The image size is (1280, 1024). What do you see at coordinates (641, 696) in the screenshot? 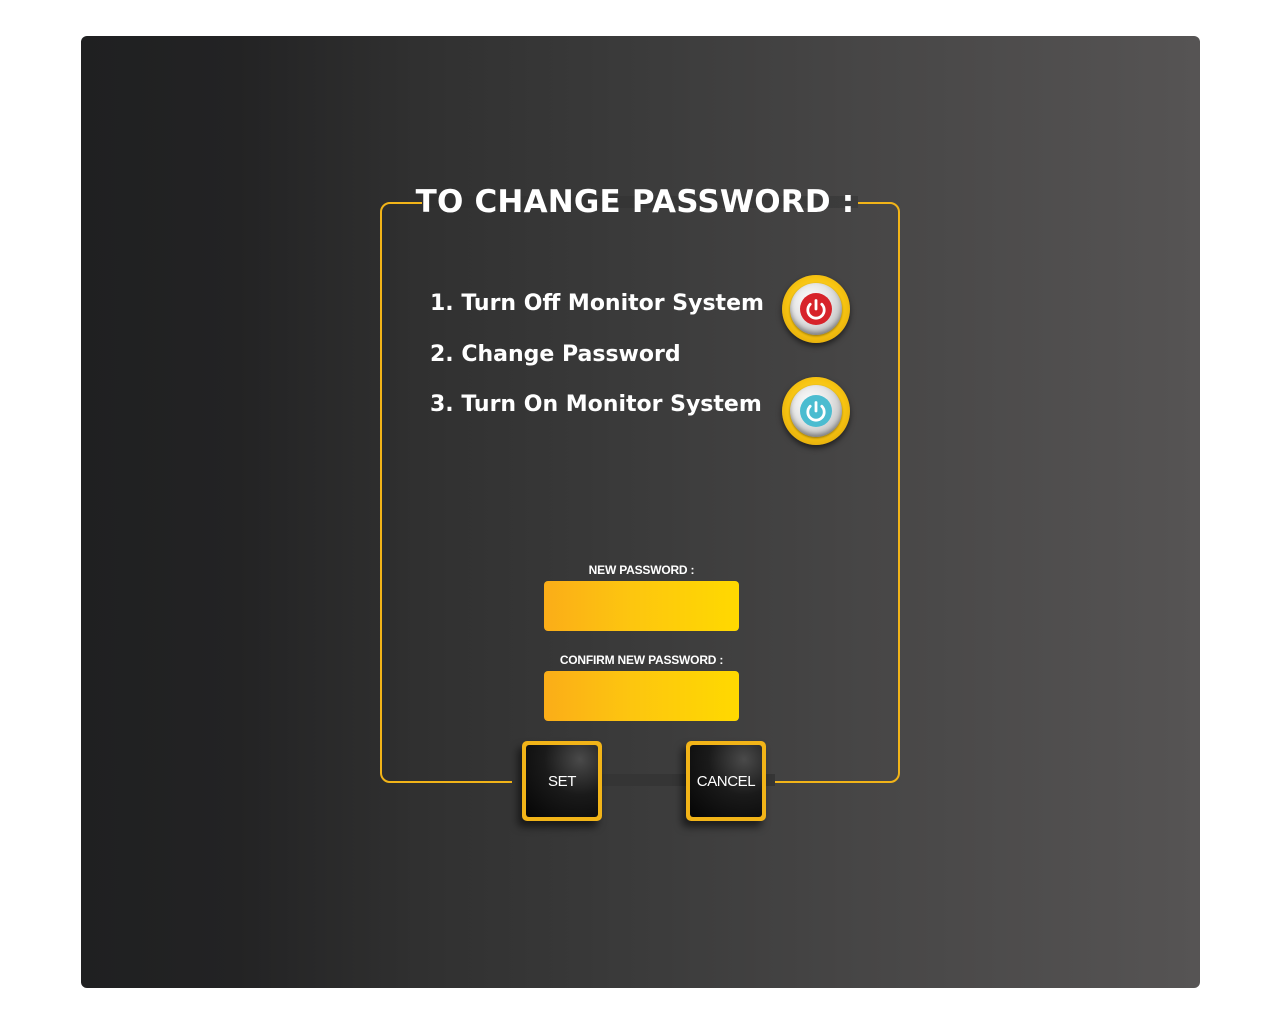
I see `confirm-password-field` at bounding box center [641, 696].